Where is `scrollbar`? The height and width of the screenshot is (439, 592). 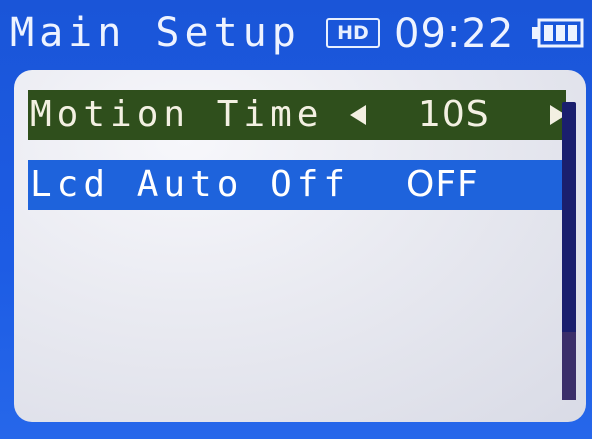 scrollbar is located at coordinates (569, 251).